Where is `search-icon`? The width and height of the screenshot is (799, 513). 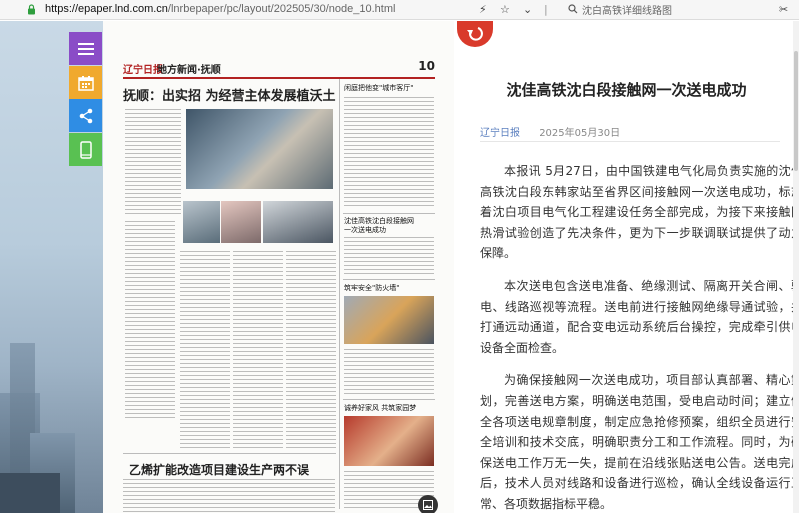
search-icon is located at coordinates (573, 9).